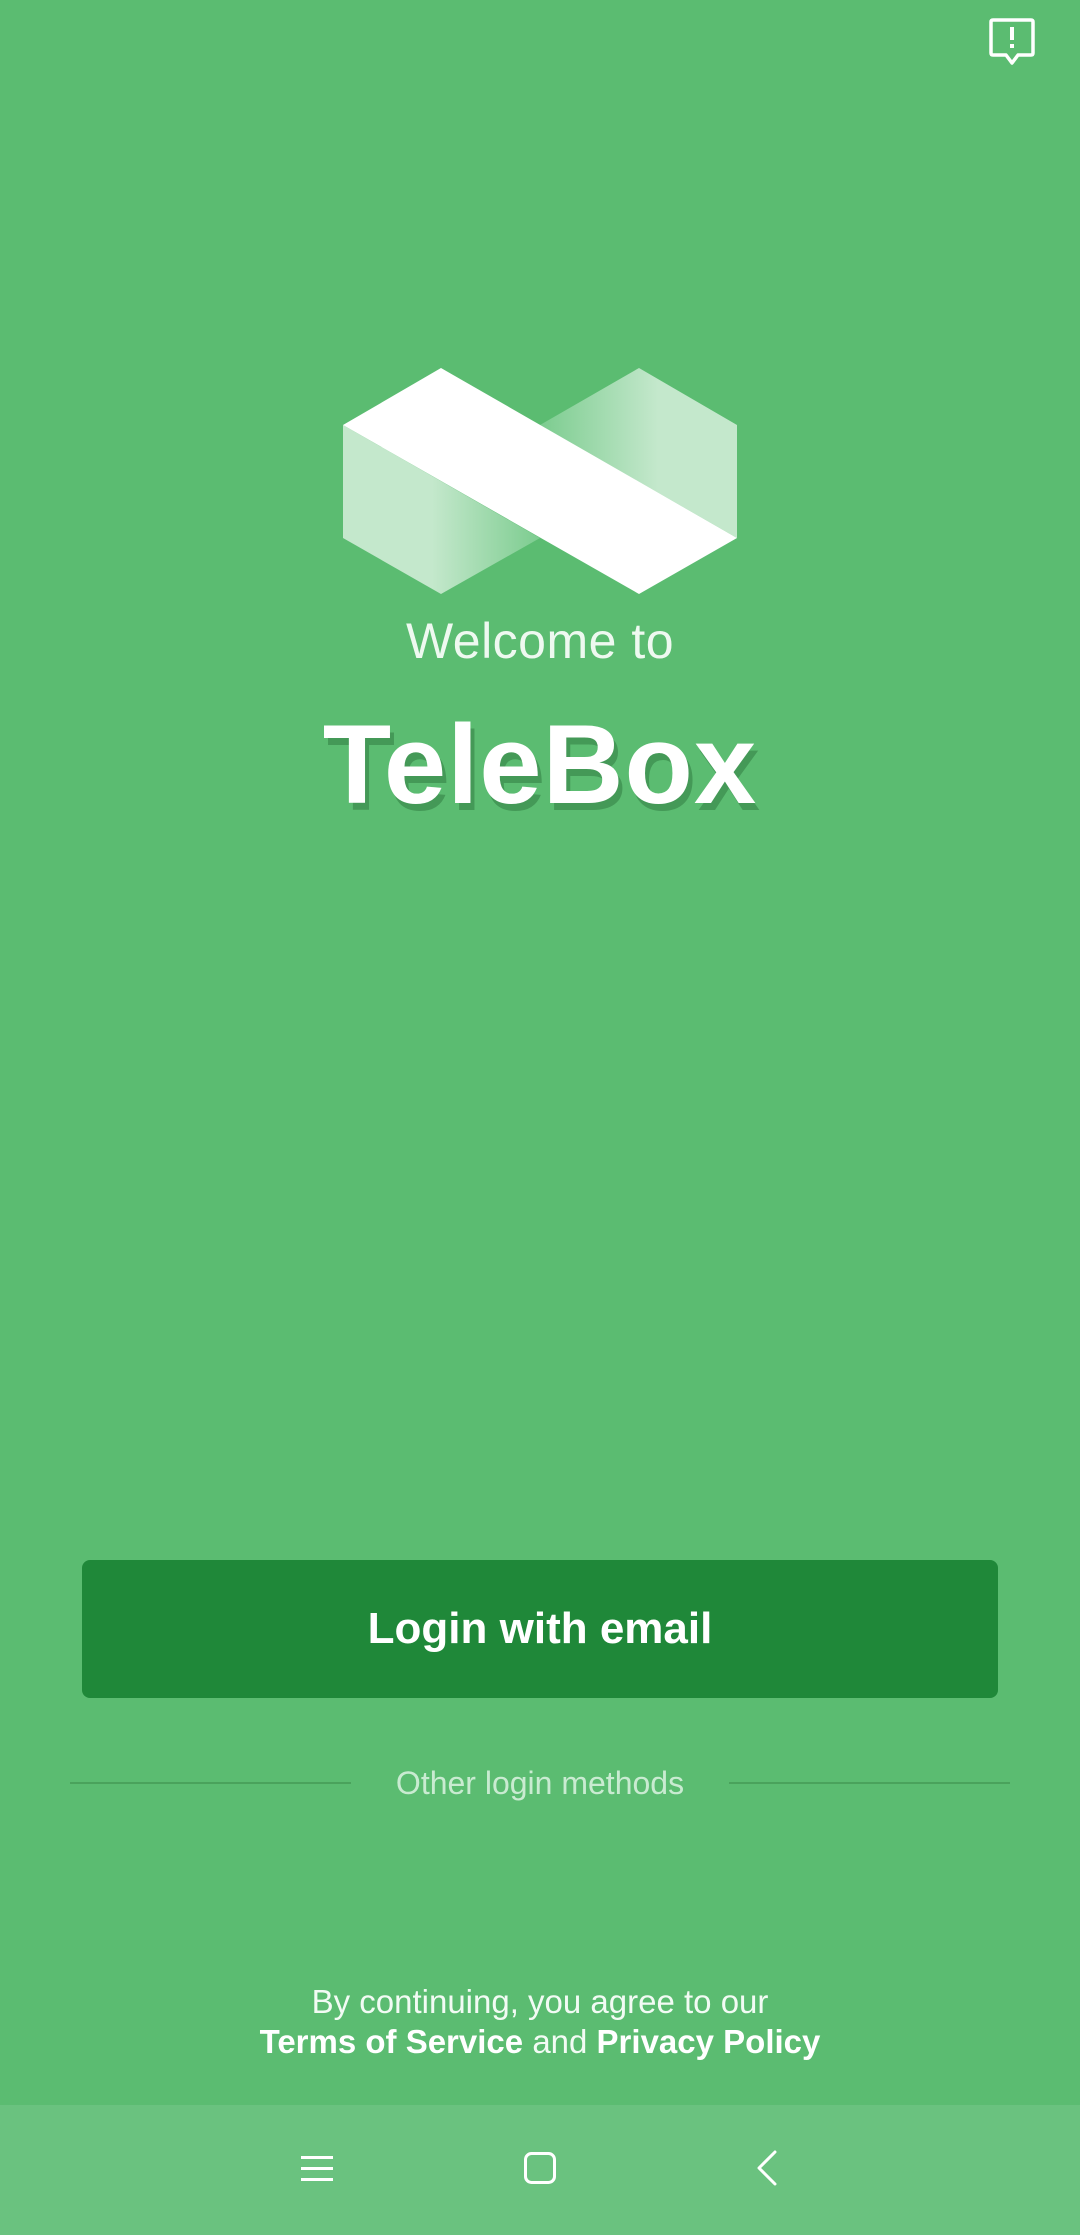 The image size is (1080, 2235). What do you see at coordinates (540, 2001) in the screenshot?
I see `legal-prefix: By continuing, you agree to our` at bounding box center [540, 2001].